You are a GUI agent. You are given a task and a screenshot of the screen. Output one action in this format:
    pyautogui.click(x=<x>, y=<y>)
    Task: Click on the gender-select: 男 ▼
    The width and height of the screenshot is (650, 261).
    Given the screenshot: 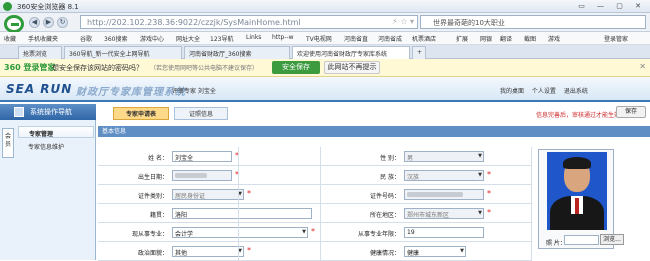 What is the action you would take?
    pyautogui.click(x=444, y=156)
    